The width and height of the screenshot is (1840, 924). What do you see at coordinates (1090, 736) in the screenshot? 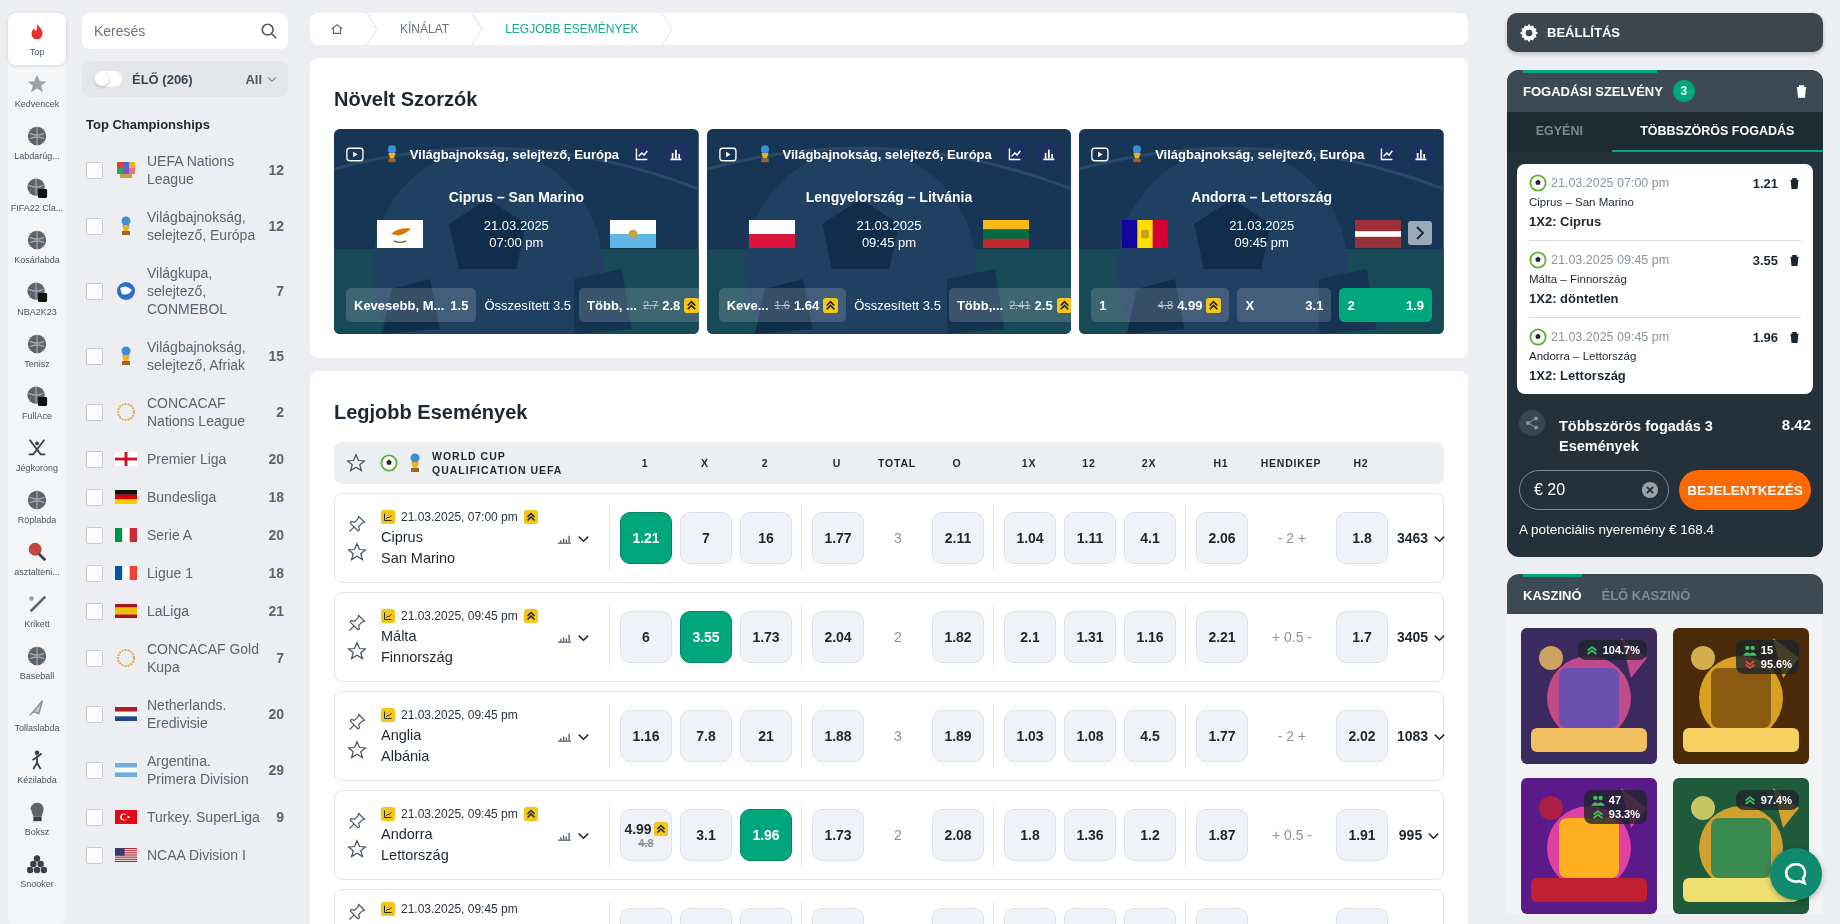
I see `odd-button: 1.08` at bounding box center [1090, 736].